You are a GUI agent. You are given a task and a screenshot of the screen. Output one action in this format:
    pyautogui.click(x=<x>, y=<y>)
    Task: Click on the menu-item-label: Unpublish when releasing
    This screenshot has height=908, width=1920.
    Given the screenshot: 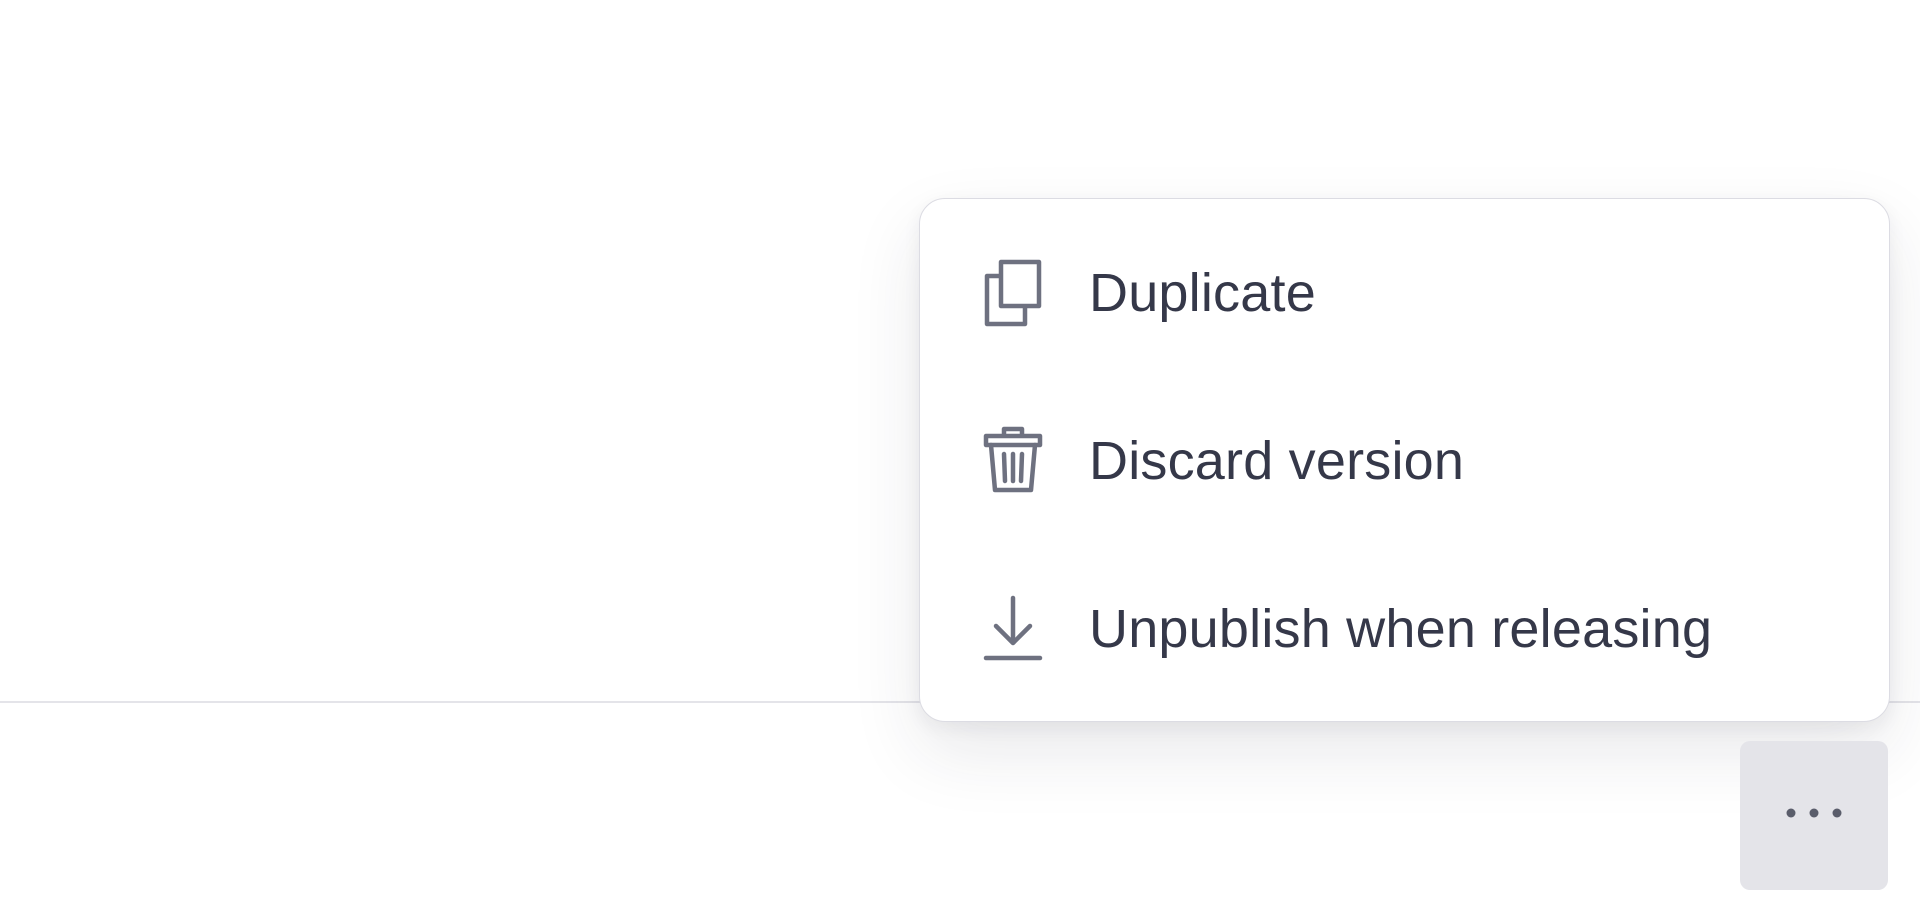 What is the action you would take?
    pyautogui.click(x=1401, y=629)
    